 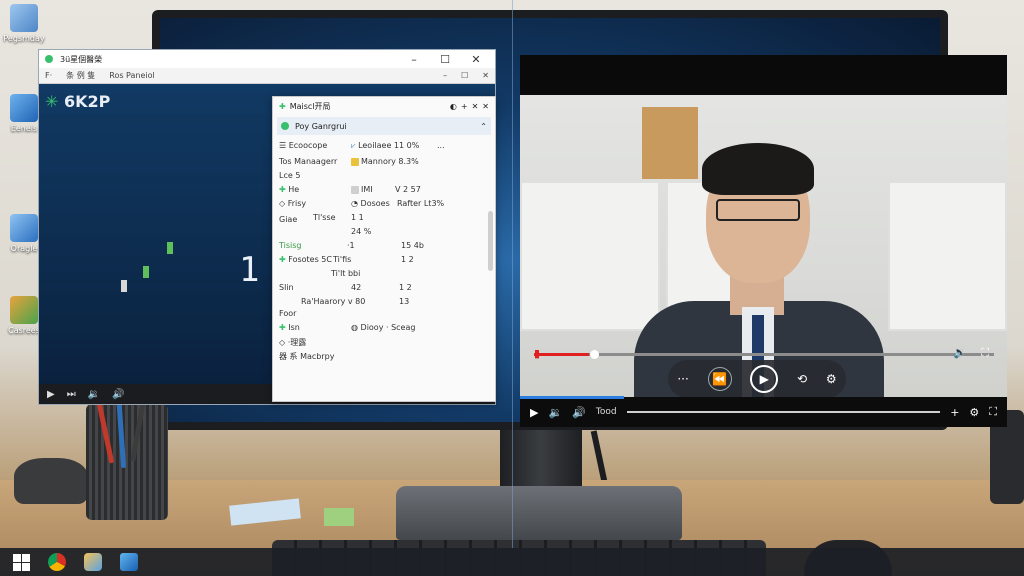 What do you see at coordinates (758, 169) in the screenshot?
I see `person-hair` at bounding box center [758, 169].